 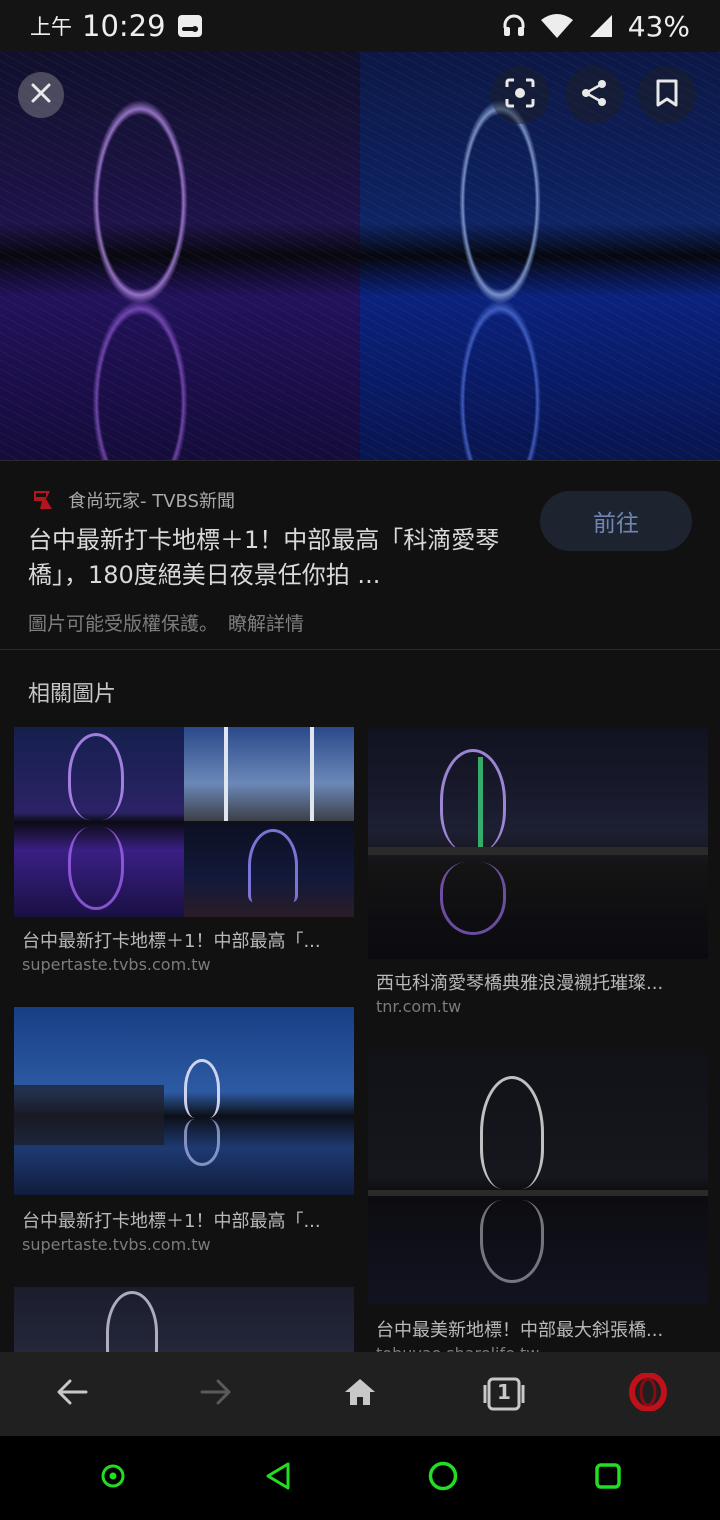 I want to click on tab-count: 1, so click(x=504, y=1392).